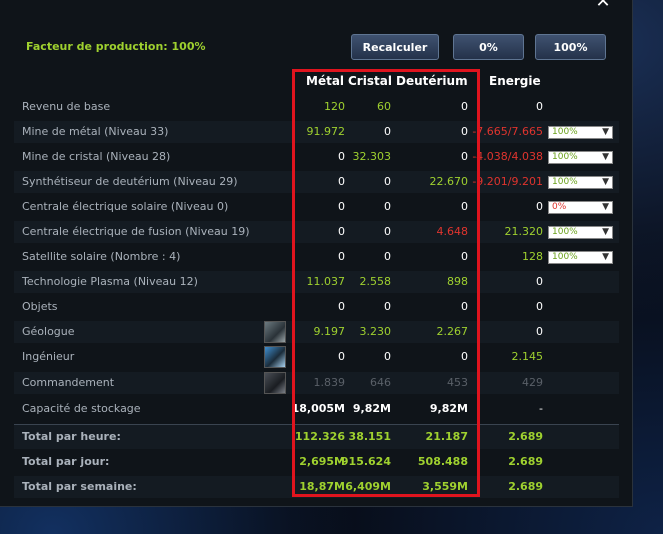  Describe the element at coordinates (96, 156) in the screenshot. I see `row-label: Mine de cristal (Niveau 28)` at that location.